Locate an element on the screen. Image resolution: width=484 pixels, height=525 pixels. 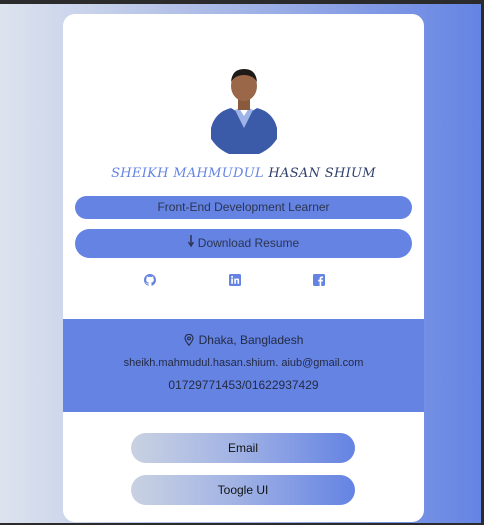
location: Dhaka, Bangladesh is located at coordinates (243, 341).